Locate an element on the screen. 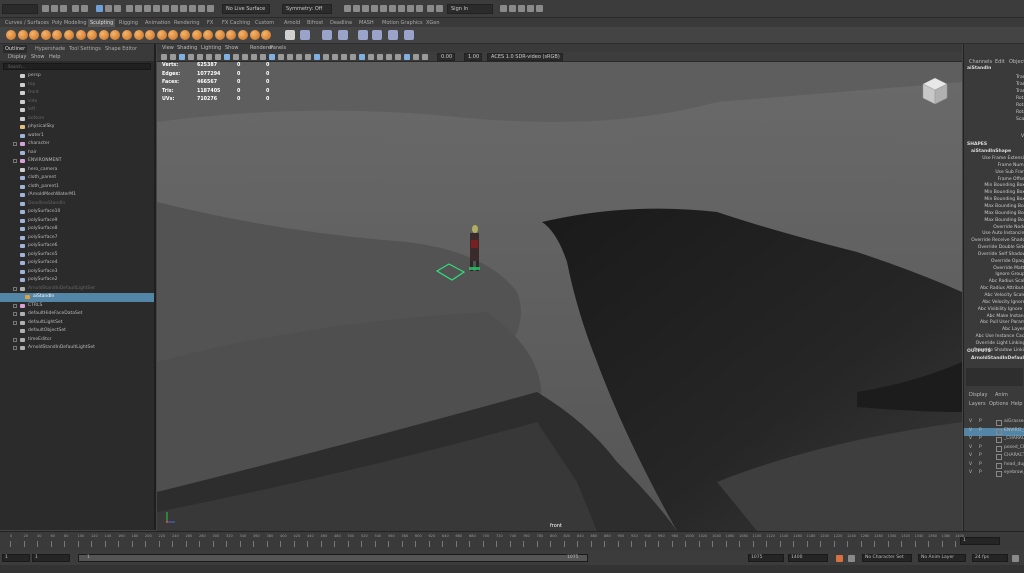 Image resolution: width=1024 pixels, height=573 pixels. display-layer-row: V P _CHARACTER is located at coordinates (994, 440).